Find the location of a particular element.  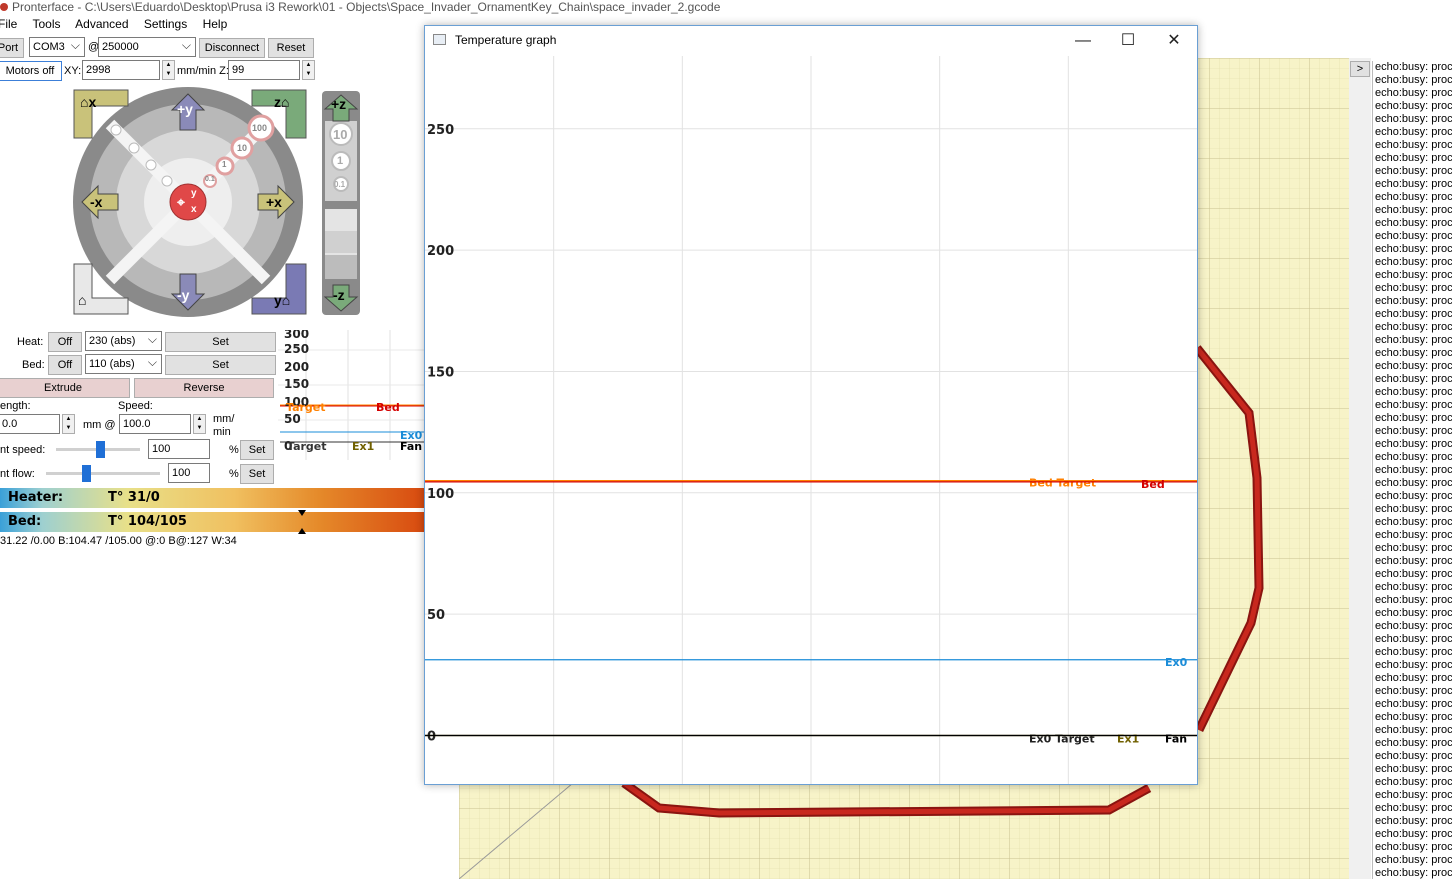

speed-spinner: ▲ ▼ is located at coordinates (199, 424).